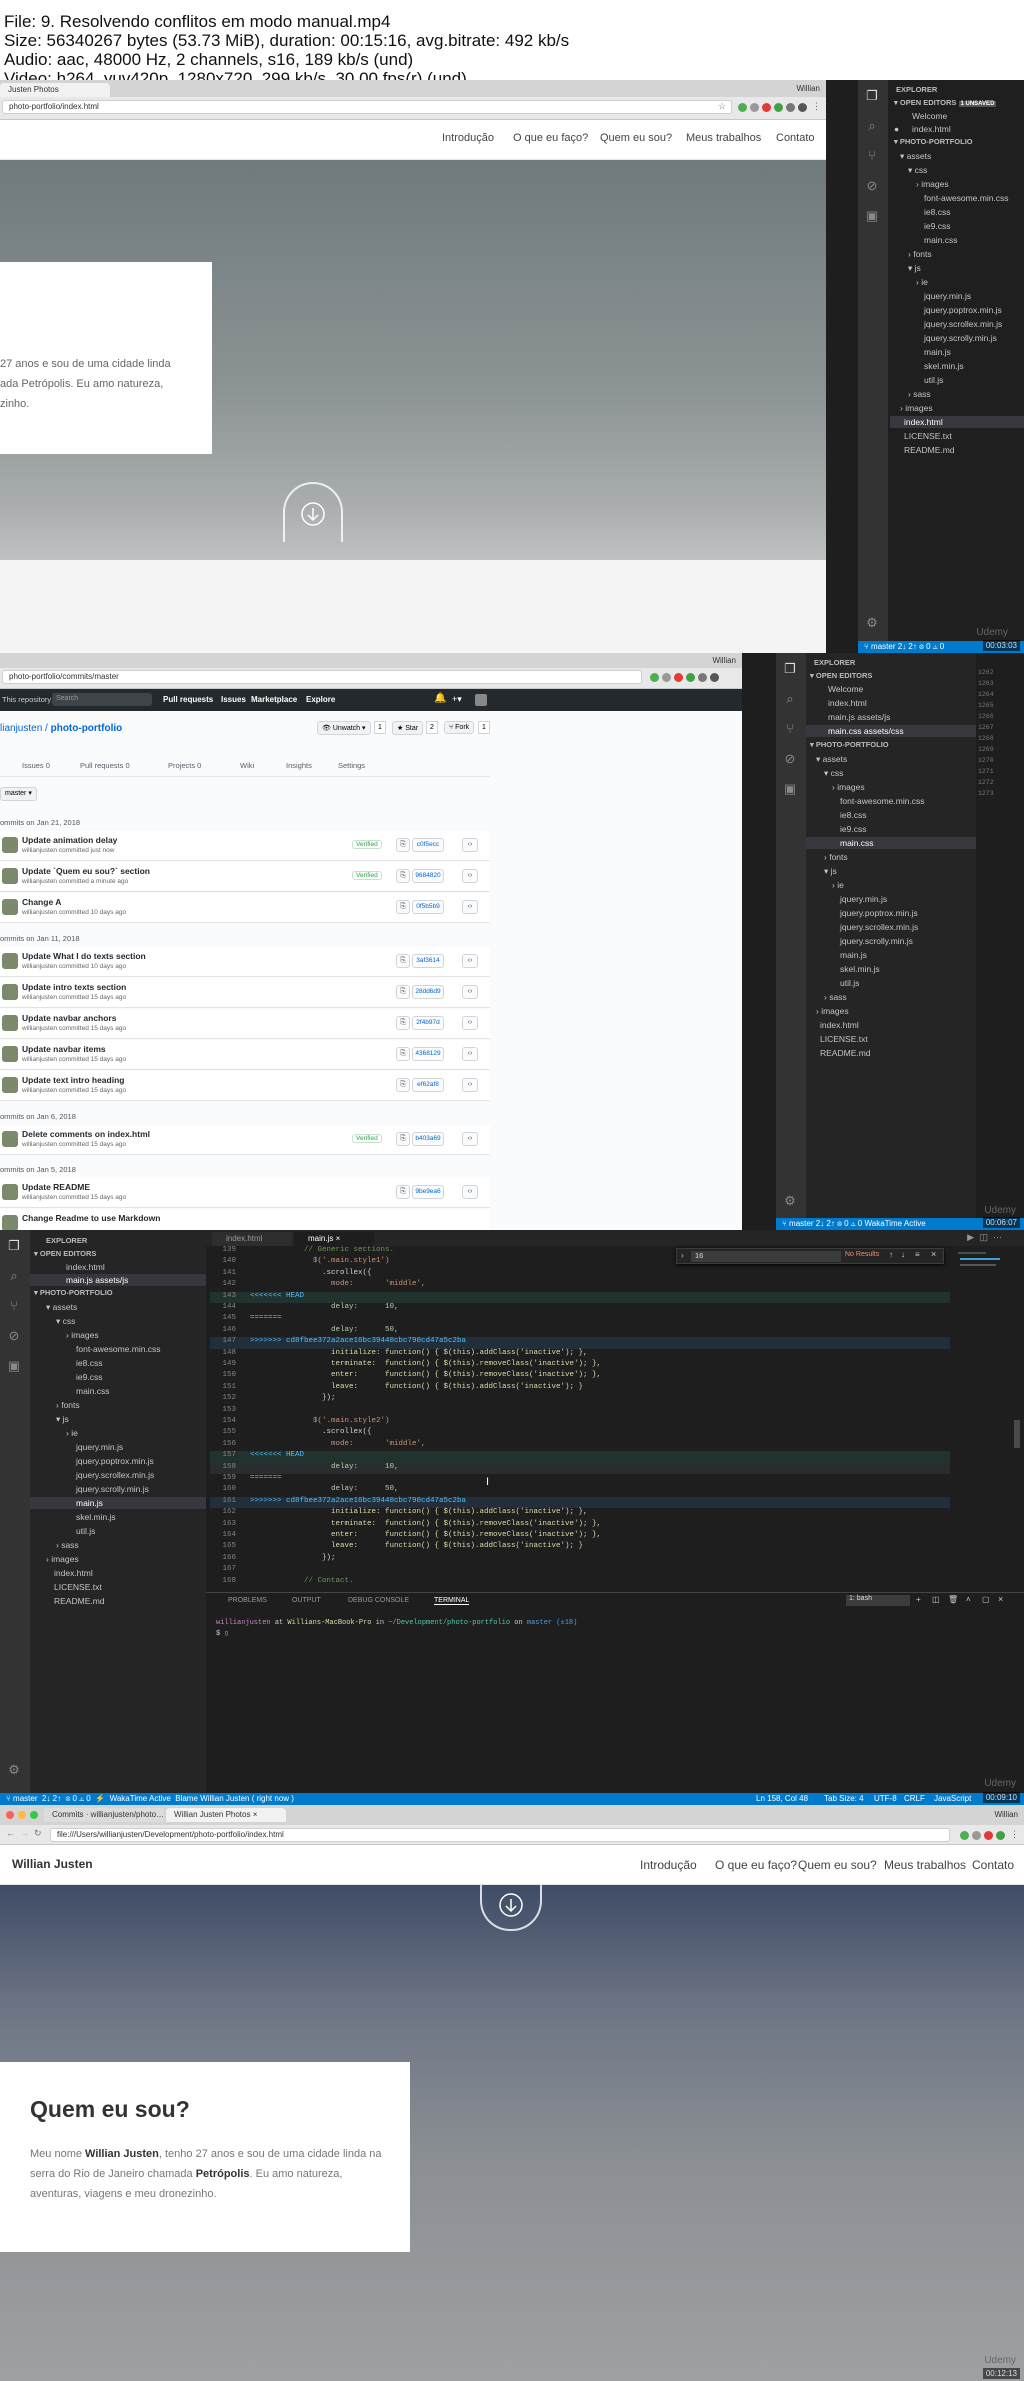  I want to click on tree-item: util.js, so click(933, 380).